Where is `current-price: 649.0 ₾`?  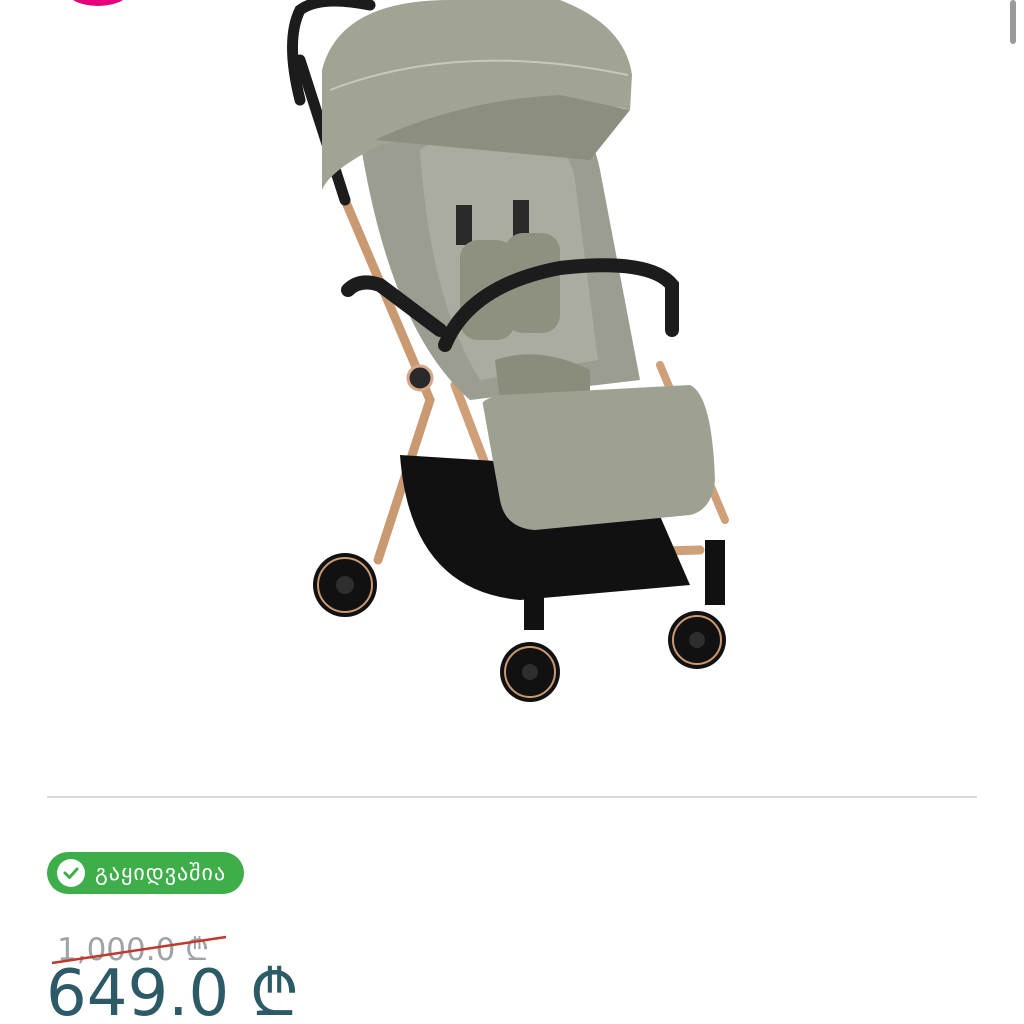 current-price: 649.0 ₾ is located at coordinates (172, 990).